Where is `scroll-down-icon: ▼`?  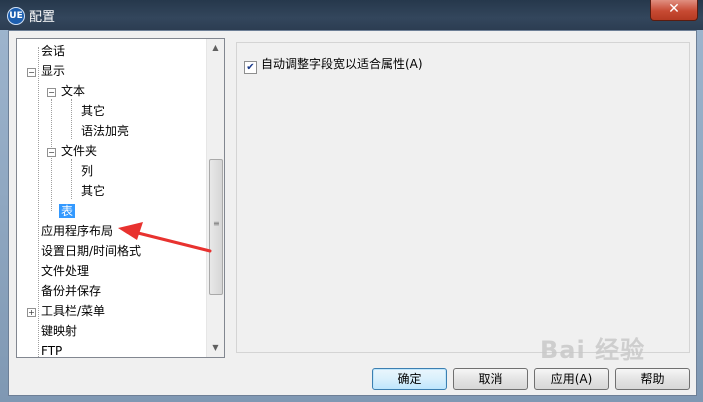 scroll-down-icon: ▼ is located at coordinates (215, 347).